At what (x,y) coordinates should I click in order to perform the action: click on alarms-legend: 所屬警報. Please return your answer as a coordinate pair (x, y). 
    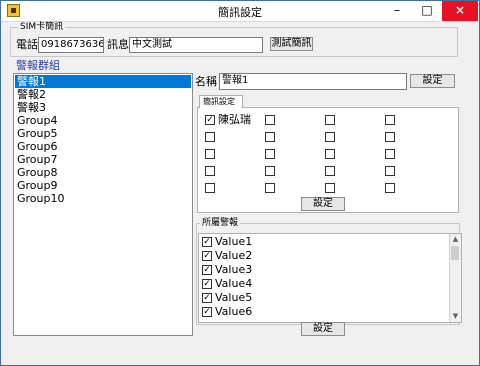
    Looking at the image, I should click on (220, 223).